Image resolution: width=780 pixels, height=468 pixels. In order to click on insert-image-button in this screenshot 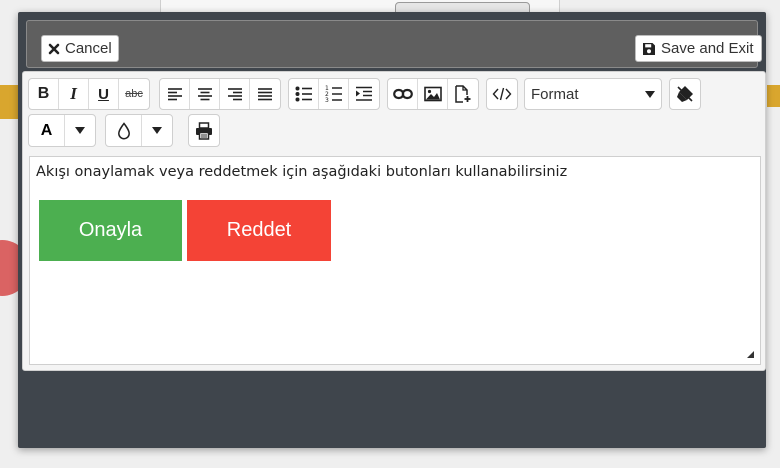, I will do `click(433, 94)`.